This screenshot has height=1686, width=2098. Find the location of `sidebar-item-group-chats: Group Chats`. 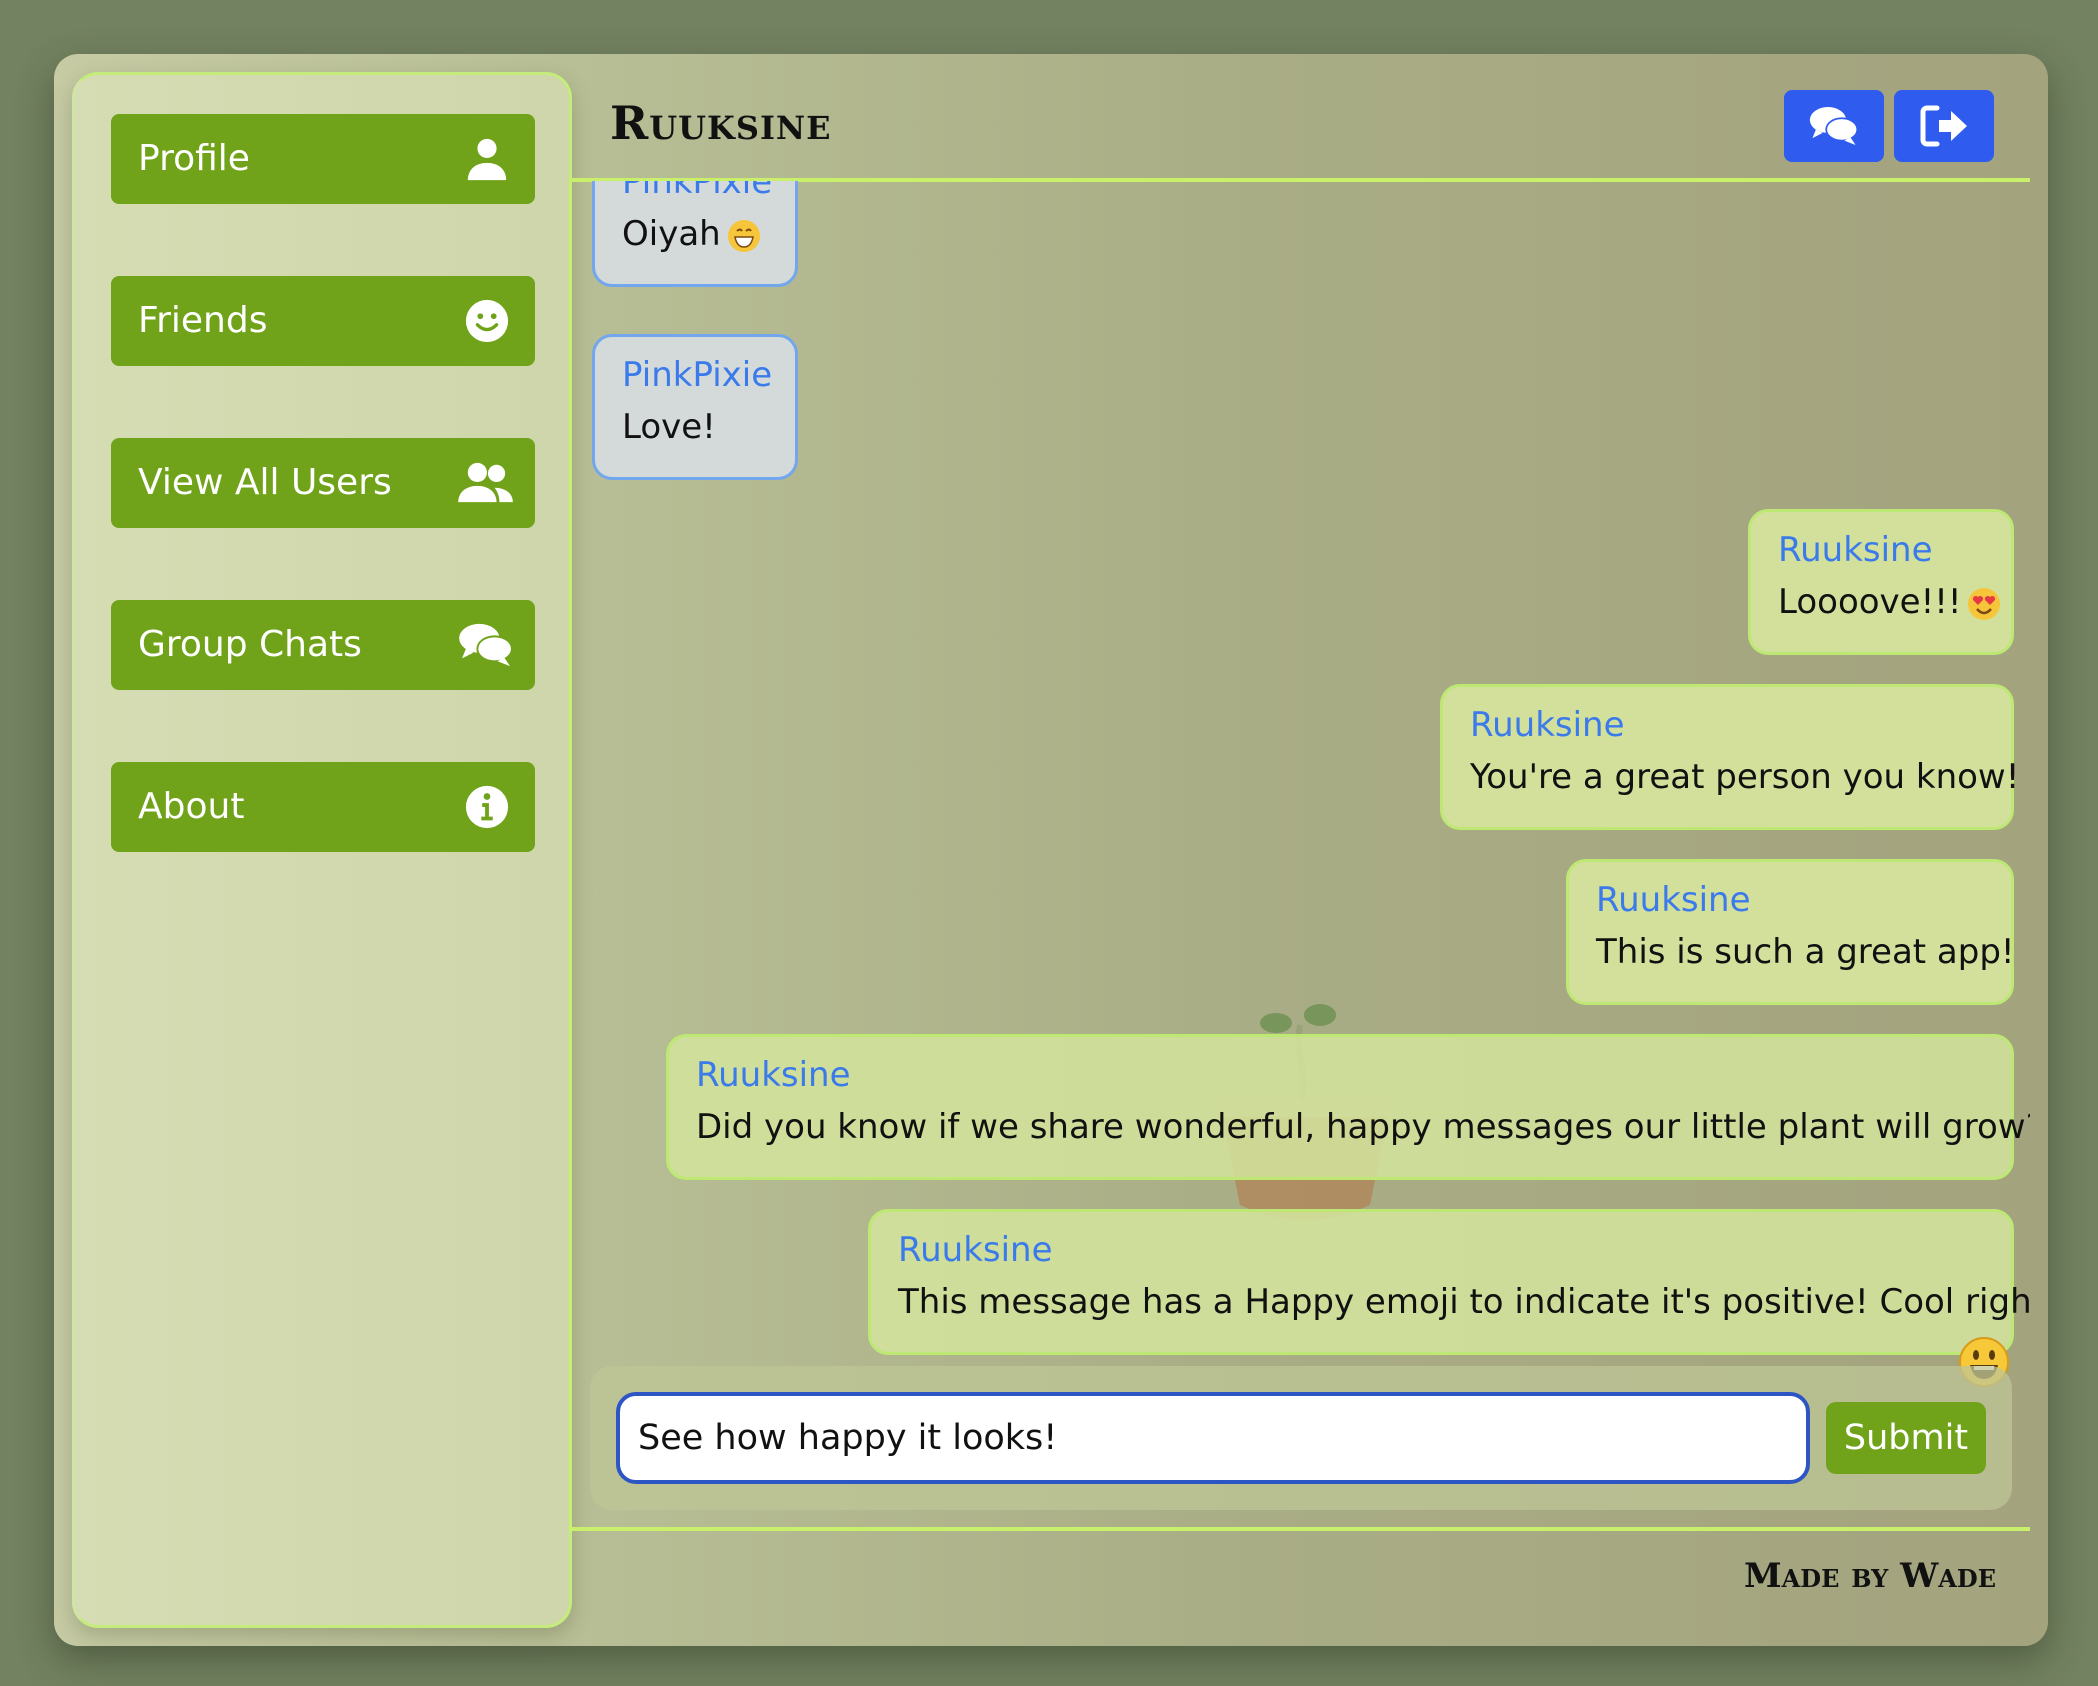

sidebar-item-group-chats: Group Chats is located at coordinates (323, 645).